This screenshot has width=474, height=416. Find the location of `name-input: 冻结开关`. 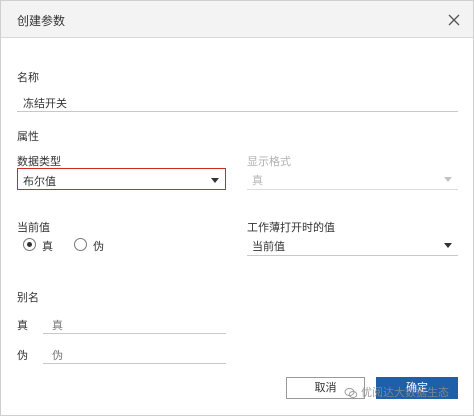

name-input: 冻结开关 is located at coordinates (45, 103).